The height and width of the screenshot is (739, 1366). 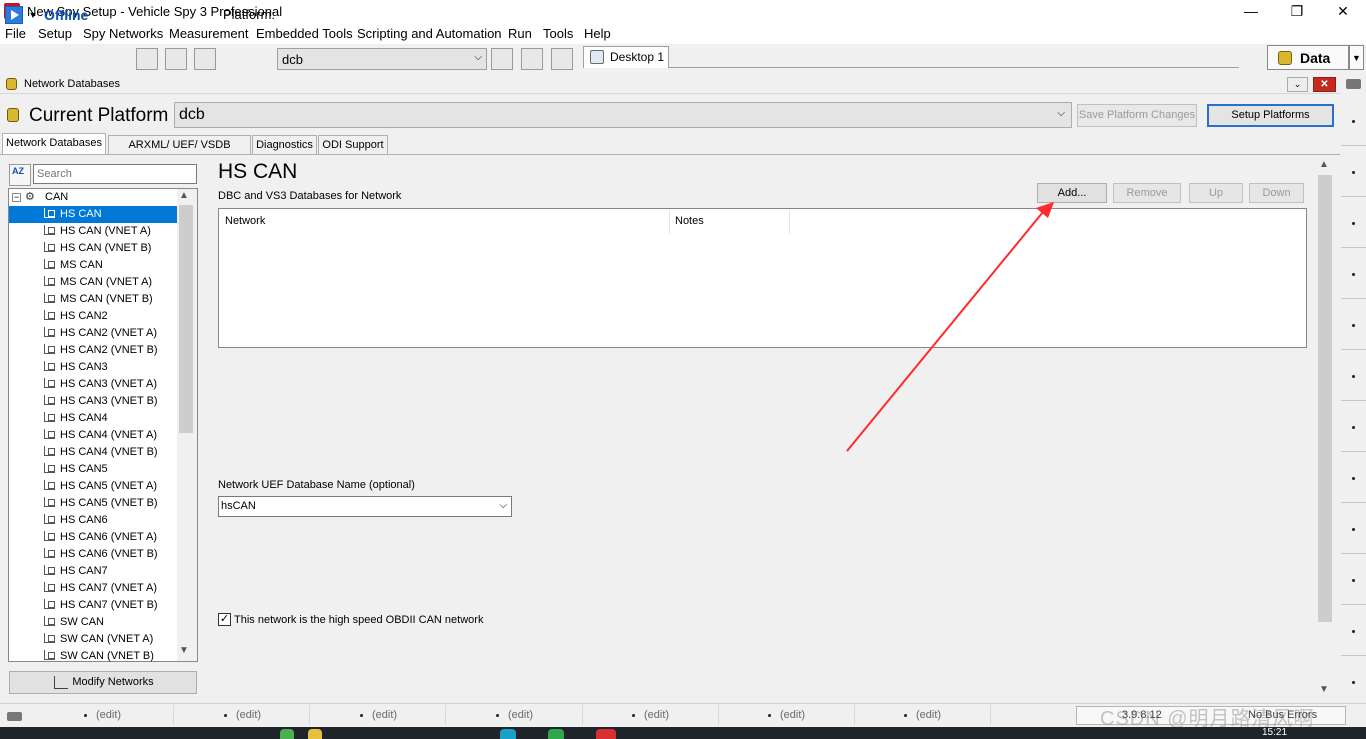 What do you see at coordinates (315, 734) in the screenshot?
I see `taskbar-folder-icon` at bounding box center [315, 734].